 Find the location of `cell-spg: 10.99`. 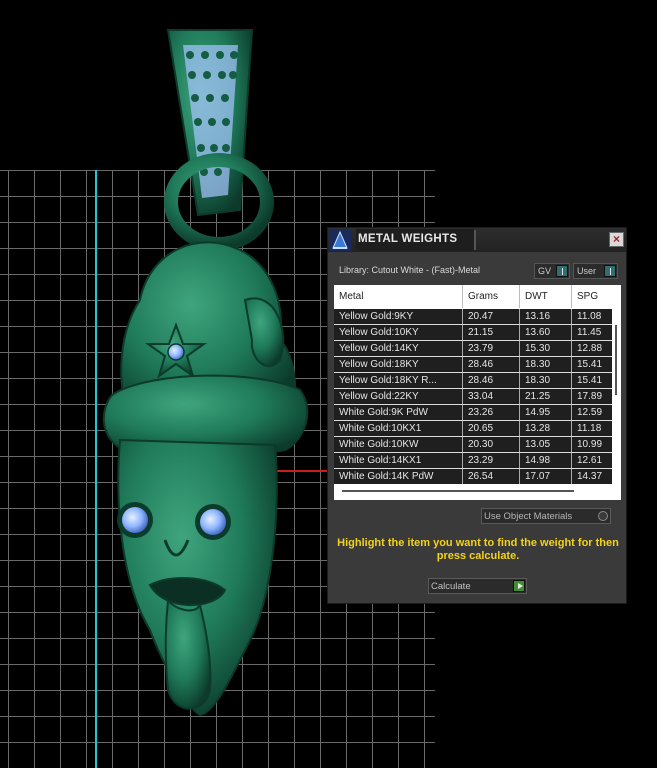

cell-spg: 10.99 is located at coordinates (591, 444).